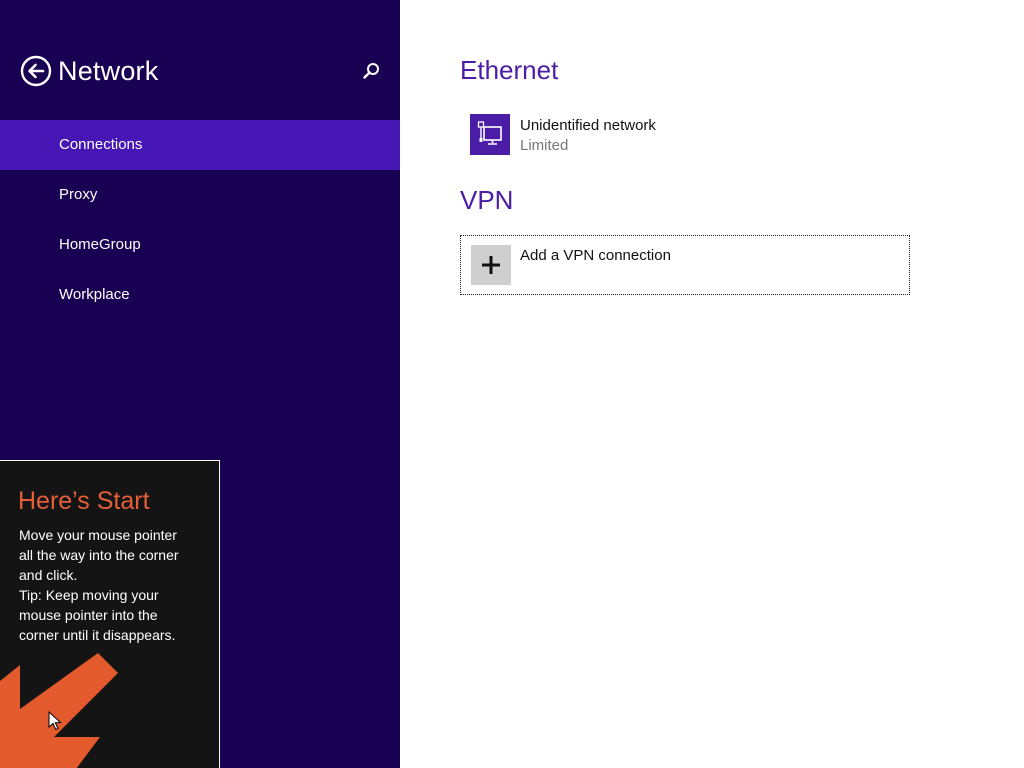 The height and width of the screenshot is (768, 1024). Describe the element at coordinates (685, 265) in the screenshot. I see `add-vpn-connection-button: Add a VPN connection` at that location.